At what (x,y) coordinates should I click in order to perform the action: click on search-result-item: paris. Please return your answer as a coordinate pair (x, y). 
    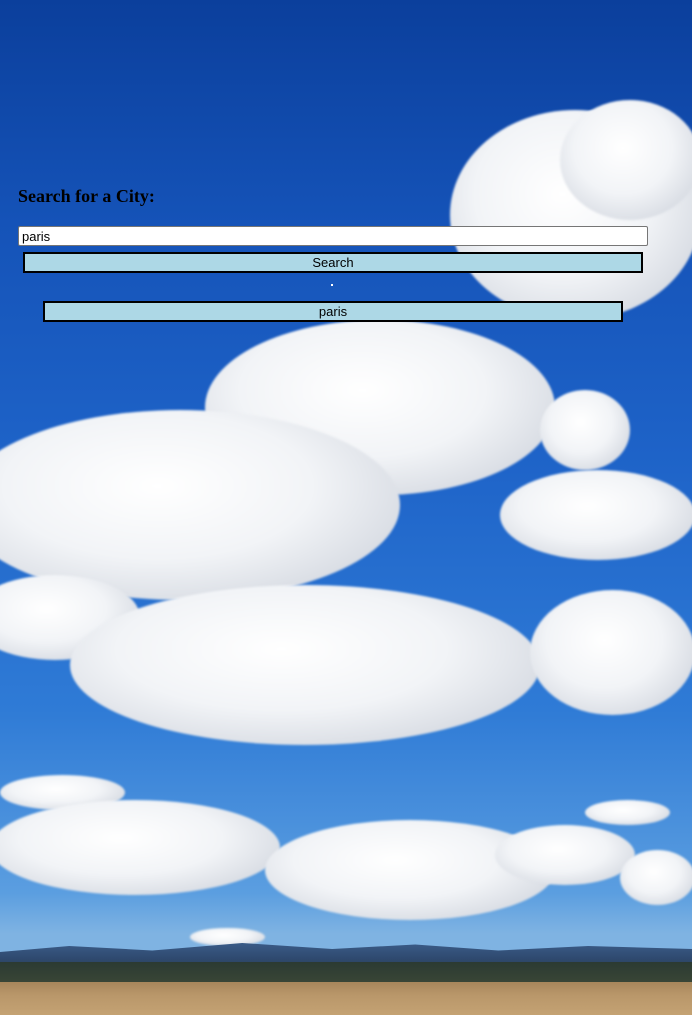
    Looking at the image, I should click on (333, 311).